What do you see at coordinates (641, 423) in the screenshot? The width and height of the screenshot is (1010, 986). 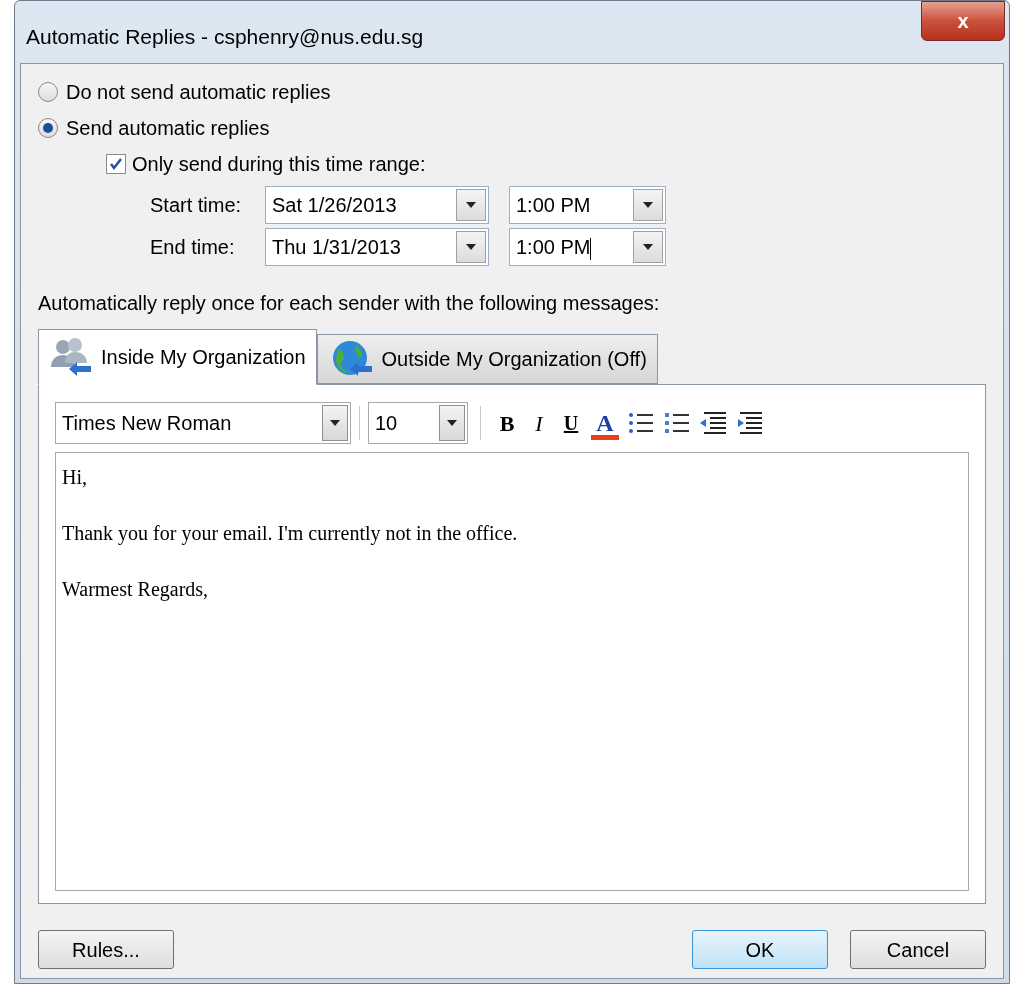 I see `bullet-list-icon` at bounding box center [641, 423].